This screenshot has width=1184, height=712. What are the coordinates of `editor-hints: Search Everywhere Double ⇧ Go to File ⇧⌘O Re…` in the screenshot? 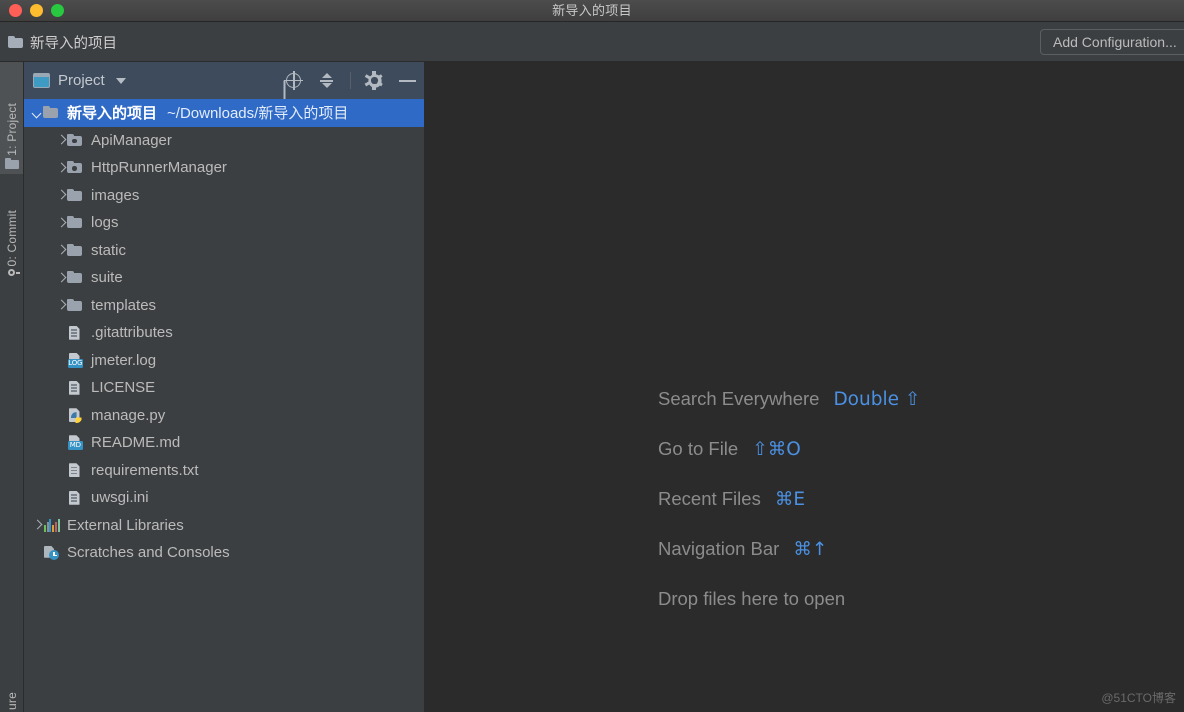 It's located at (789, 499).